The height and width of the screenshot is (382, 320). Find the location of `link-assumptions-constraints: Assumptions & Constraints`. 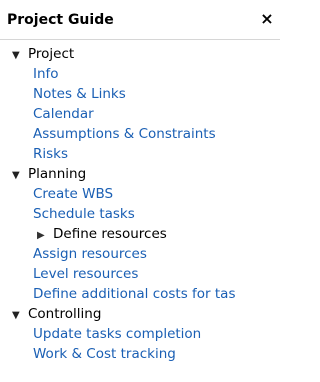

link-assumptions-constraints: Assumptions & Constraints is located at coordinates (124, 134).